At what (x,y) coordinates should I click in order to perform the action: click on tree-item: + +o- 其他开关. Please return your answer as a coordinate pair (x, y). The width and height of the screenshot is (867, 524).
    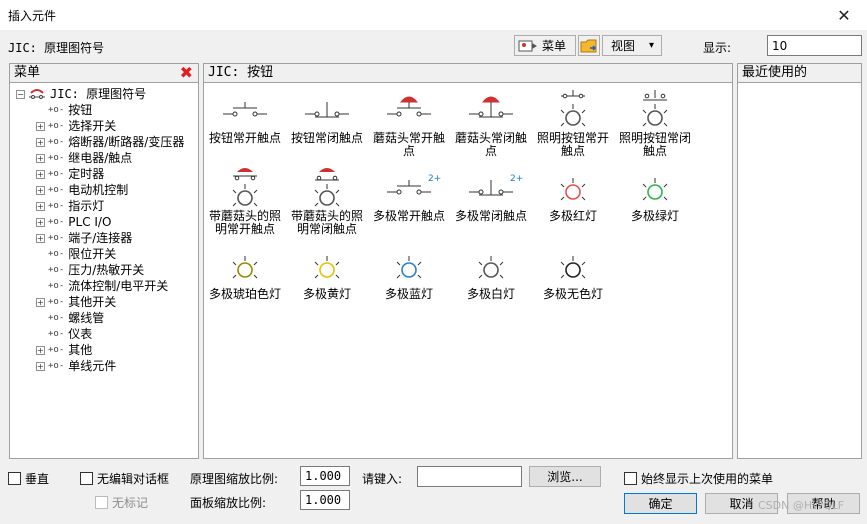
    Looking at the image, I should click on (100, 302).